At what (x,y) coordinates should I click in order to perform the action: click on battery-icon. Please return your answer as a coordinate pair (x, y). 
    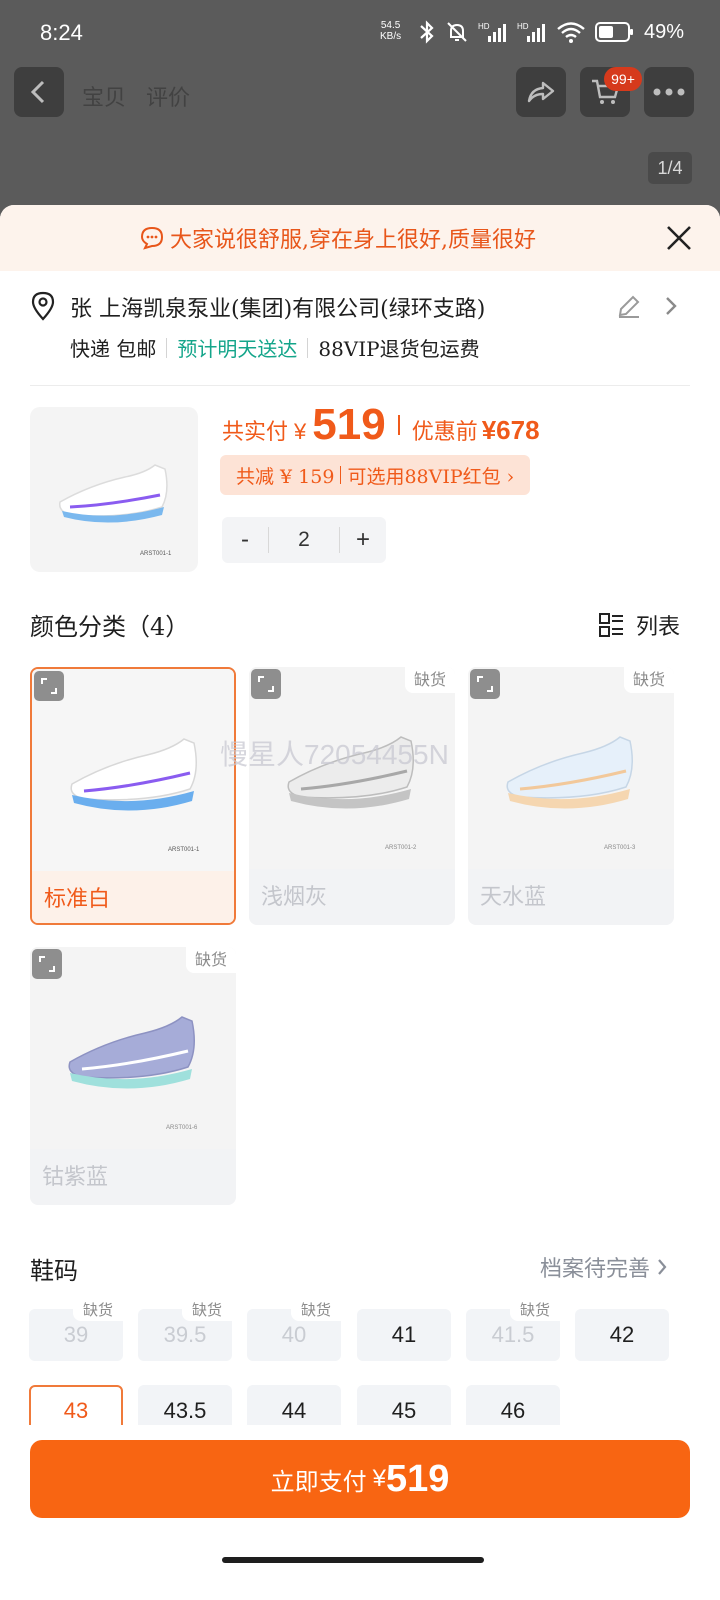
    Looking at the image, I should click on (614, 32).